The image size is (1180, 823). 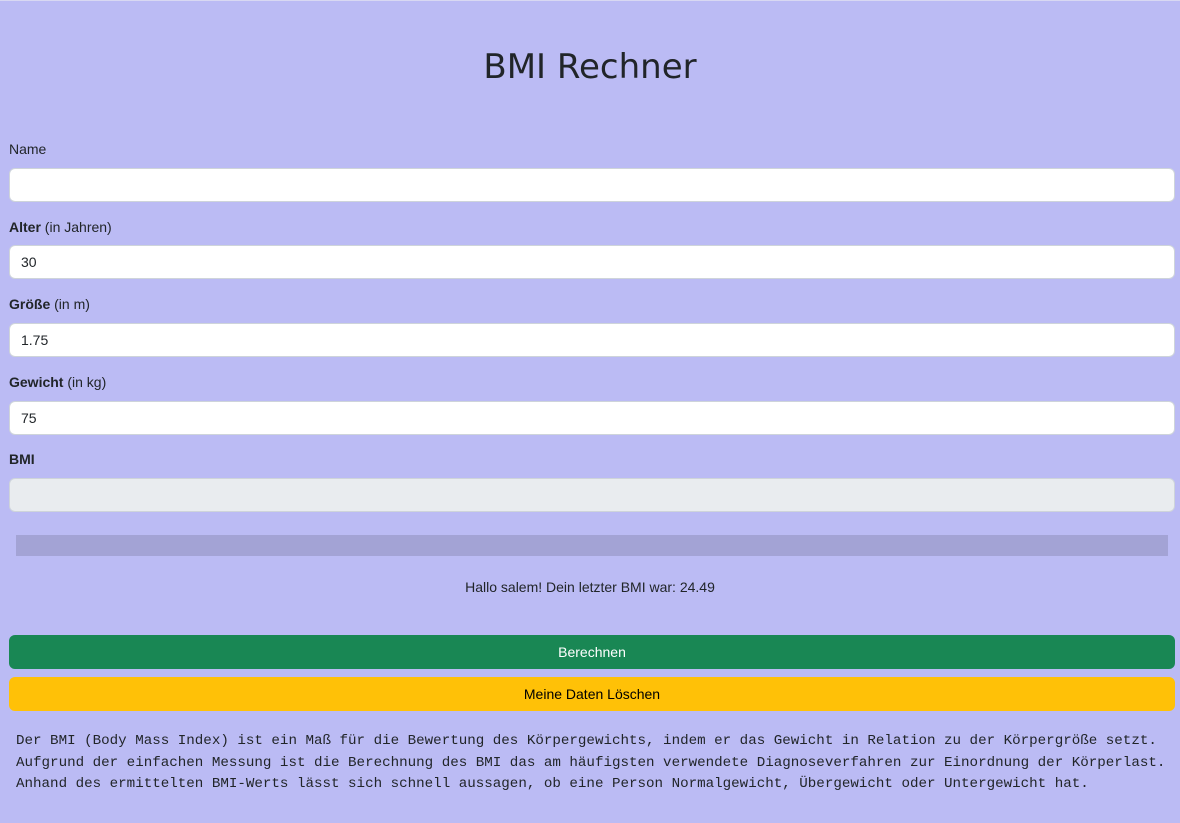 What do you see at coordinates (70, 304) in the screenshot?
I see `height-label-suffix: (in m)` at bounding box center [70, 304].